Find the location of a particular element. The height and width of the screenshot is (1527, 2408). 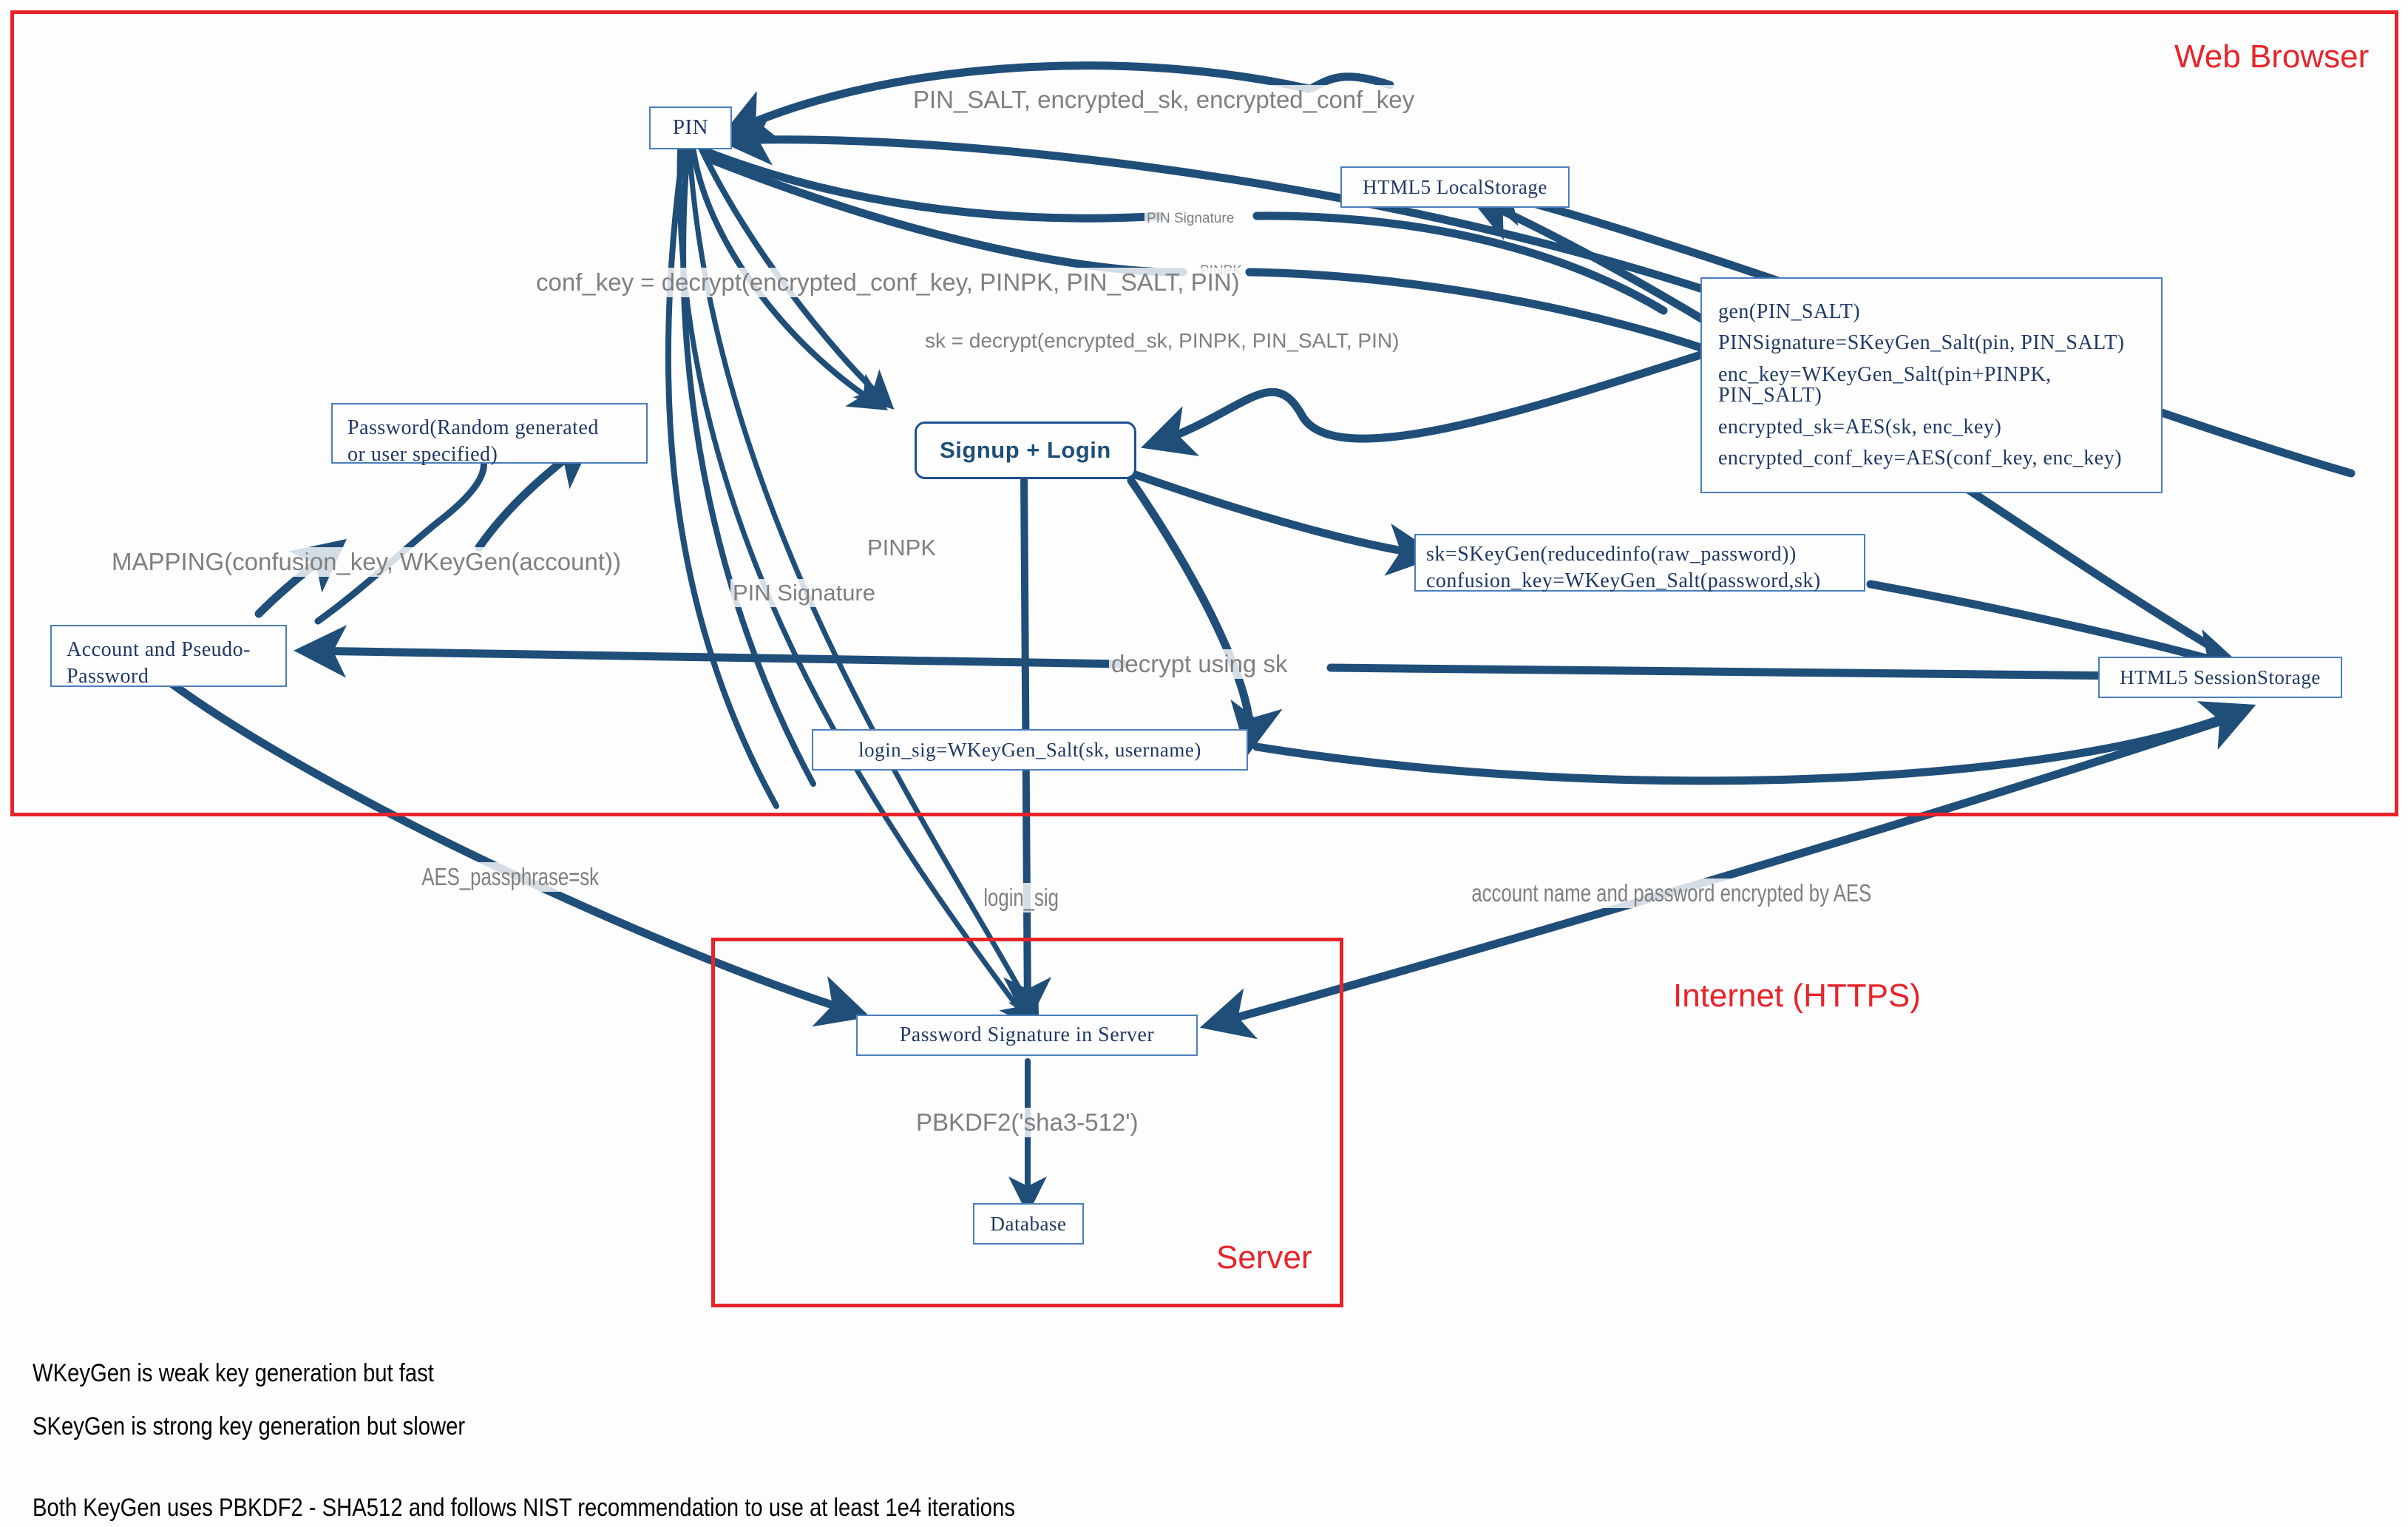

edge-label-login-sig: login_sig is located at coordinates (1021, 898).